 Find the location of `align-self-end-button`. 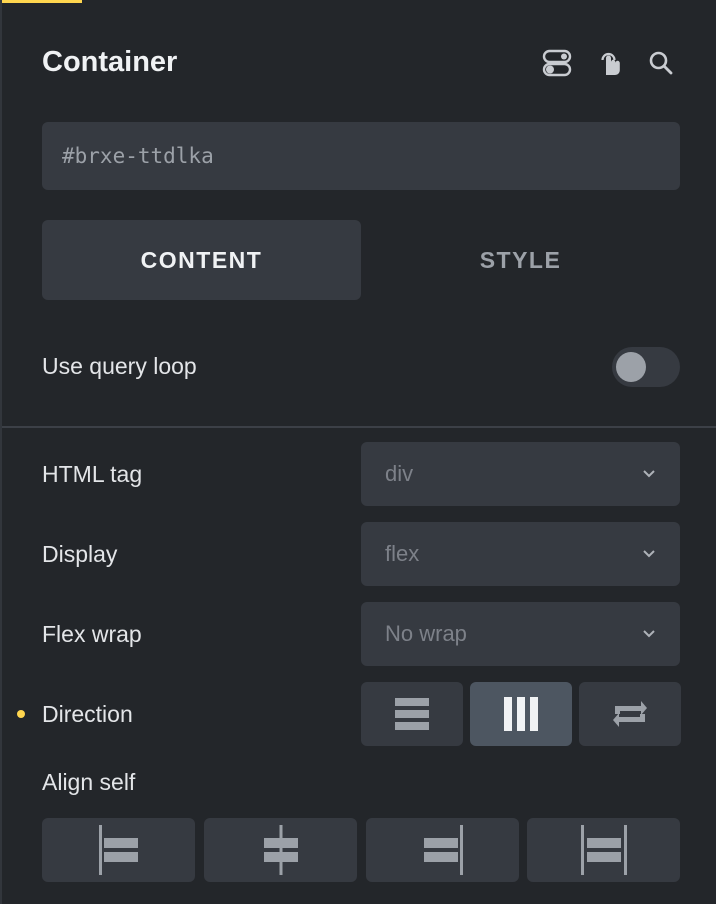

align-self-end-button is located at coordinates (442, 850).